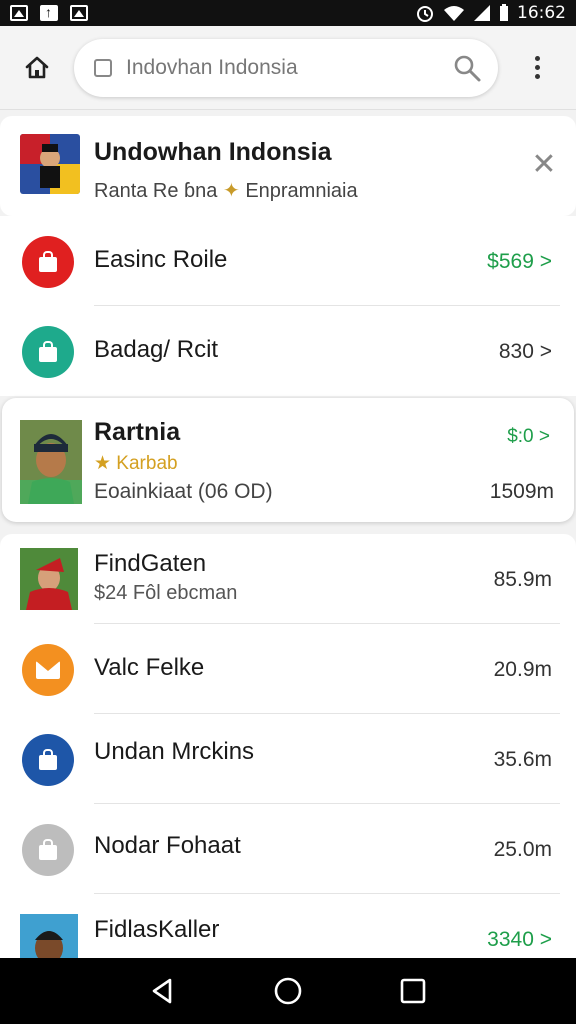  I want to click on upload-icon, so click(49, 12).